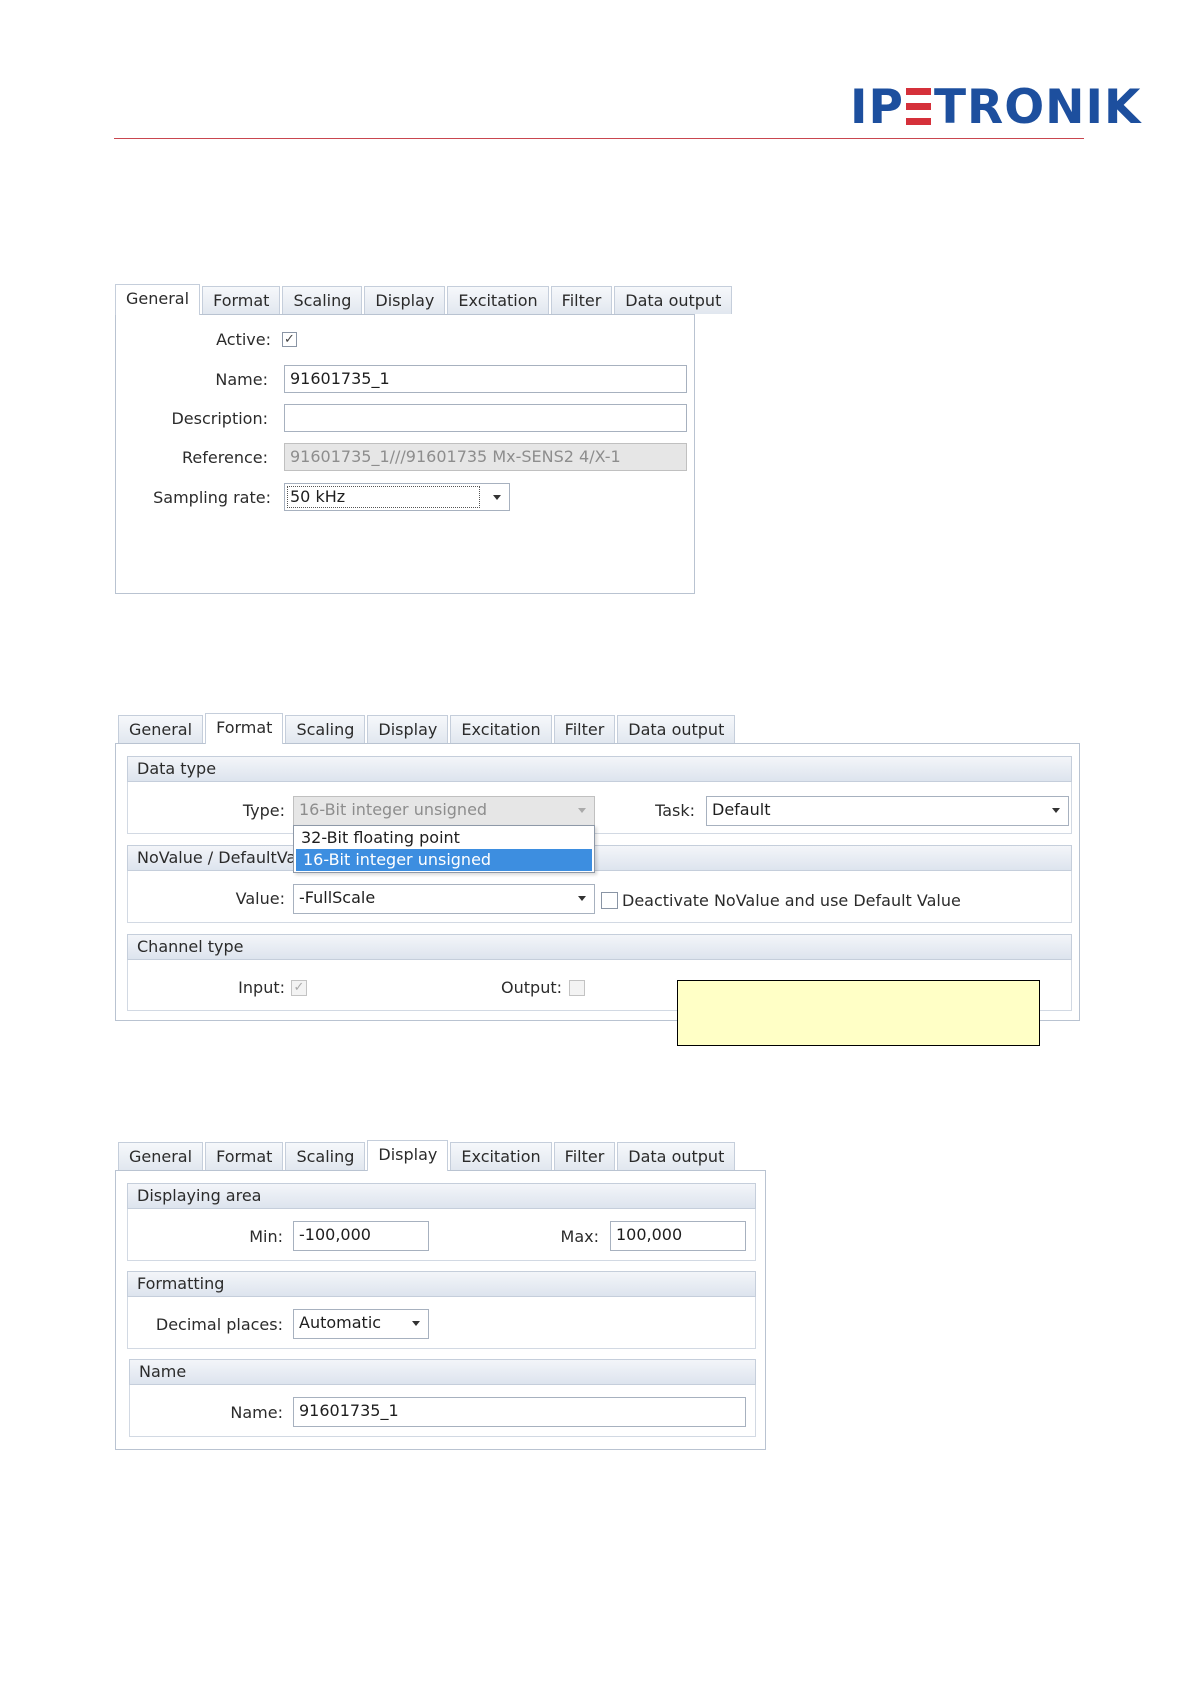 The height and width of the screenshot is (1684, 1191). I want to click on data-type-group-header: Data type, so click(599, 769).